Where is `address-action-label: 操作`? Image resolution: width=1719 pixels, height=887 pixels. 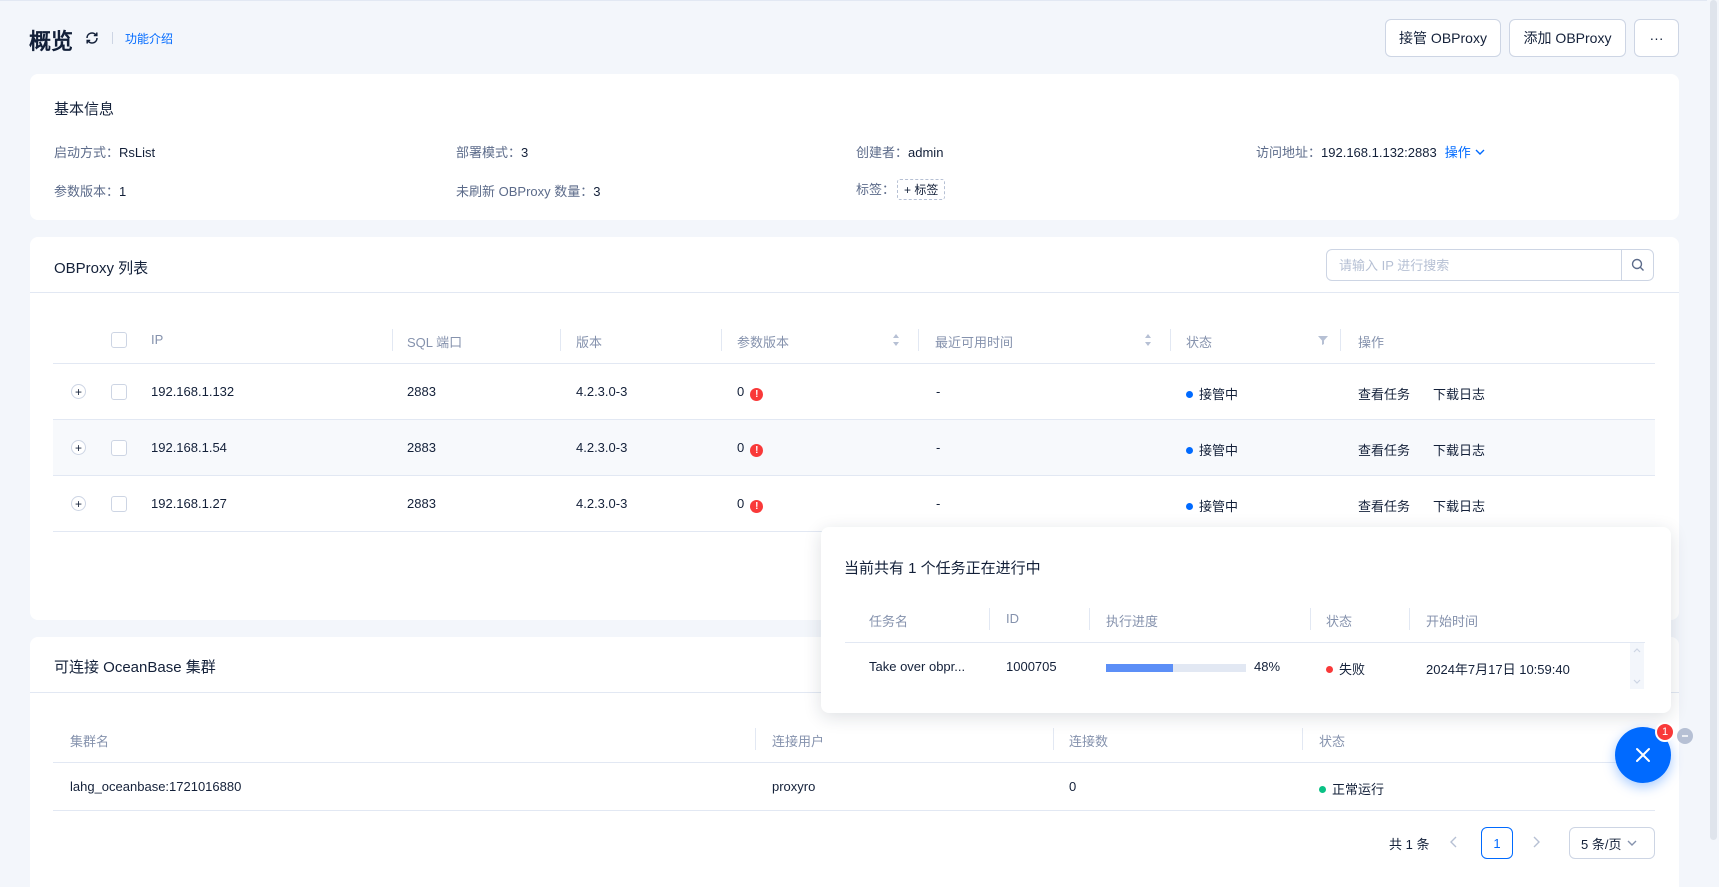 address-action-label: 操作 is located at coordinates (1457, 152).